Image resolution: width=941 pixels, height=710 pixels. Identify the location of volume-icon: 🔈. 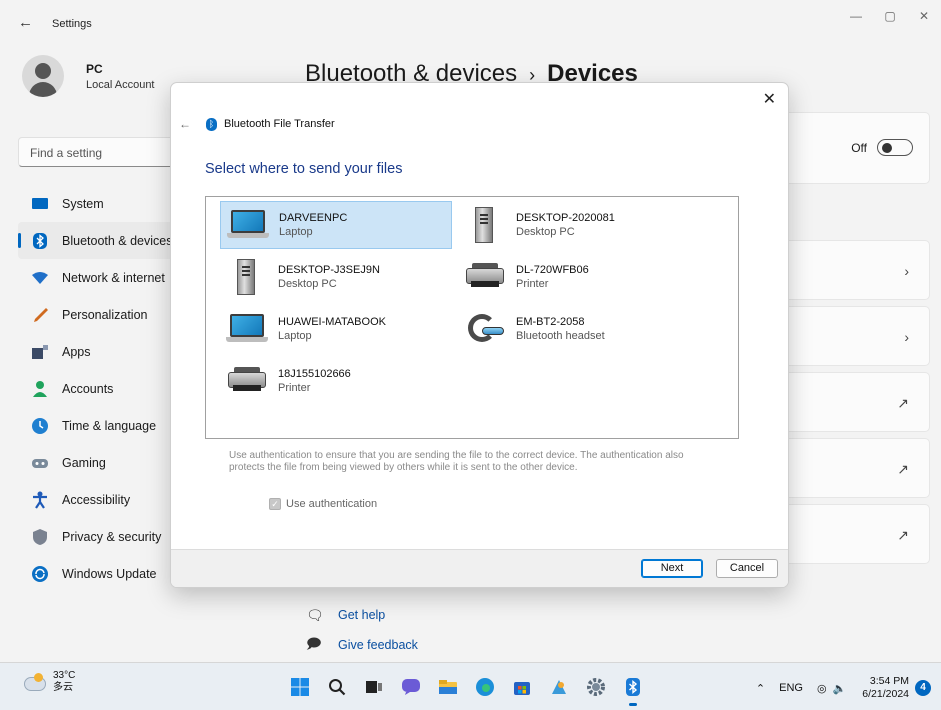
(840, 688).